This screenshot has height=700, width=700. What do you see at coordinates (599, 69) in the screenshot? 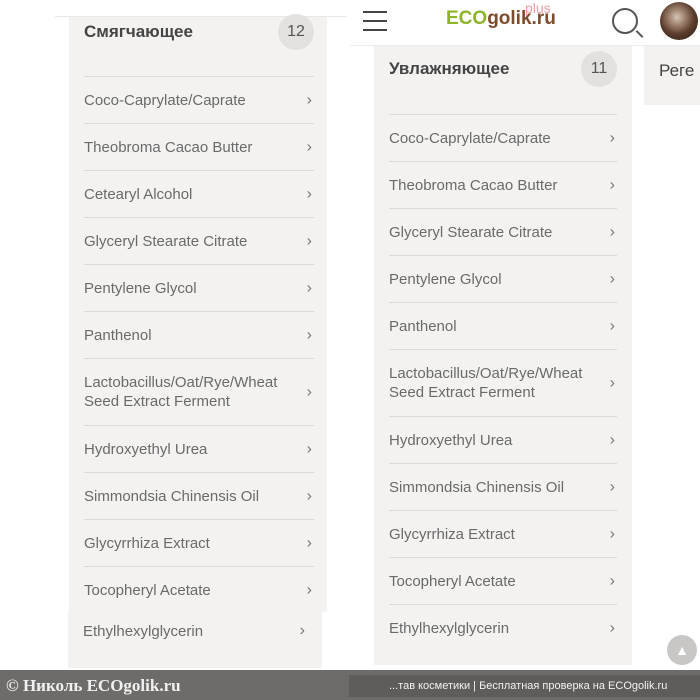
I see `right-card-count-badge: 11` at bounding box center [599, 69].